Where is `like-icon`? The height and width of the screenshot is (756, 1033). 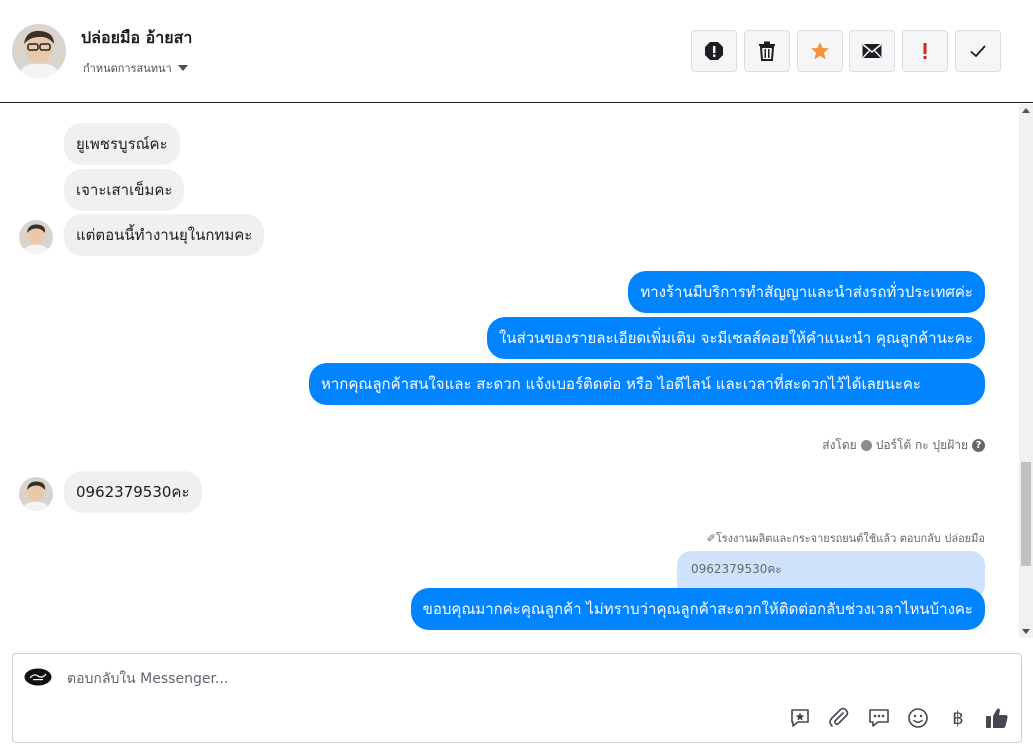
like-icon is located at coordinates (997, 718).